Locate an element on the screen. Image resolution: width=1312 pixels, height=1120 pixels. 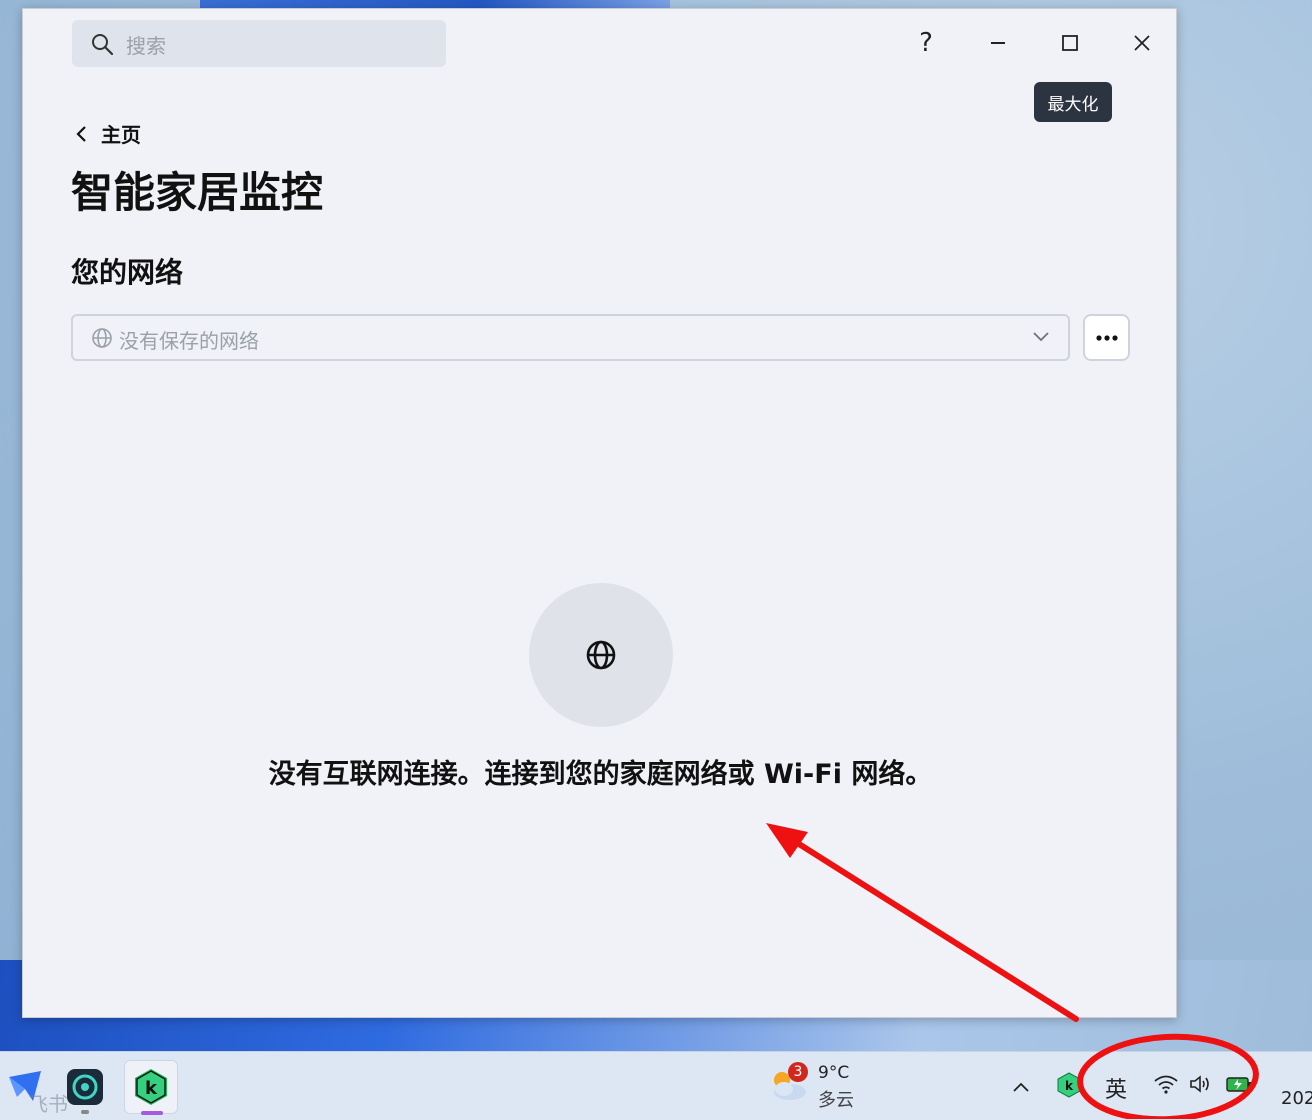
battery-charging-icon is located at coordinates (1238, 1084).